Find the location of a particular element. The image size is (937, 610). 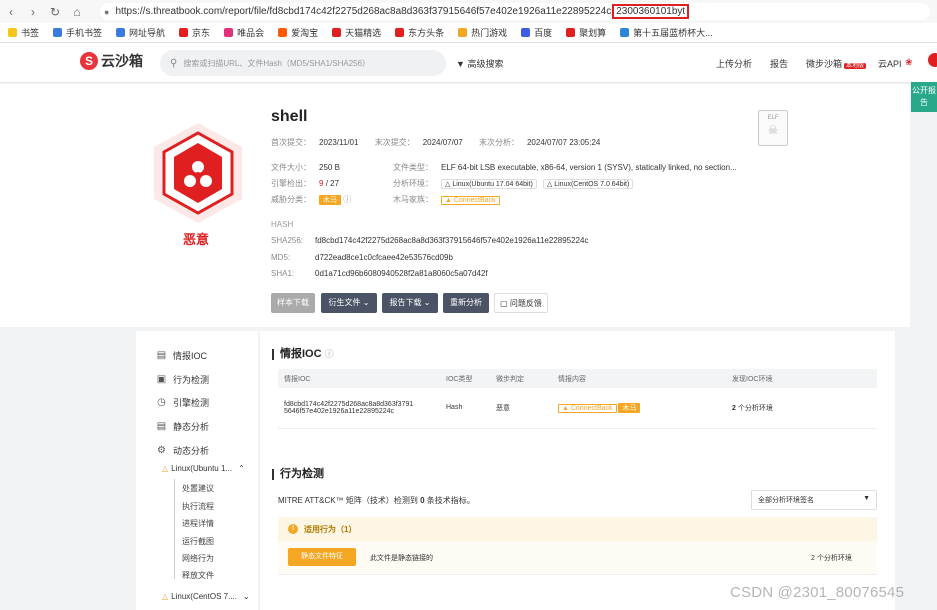

hash-header: HASH is located at coordinates (282, 224).